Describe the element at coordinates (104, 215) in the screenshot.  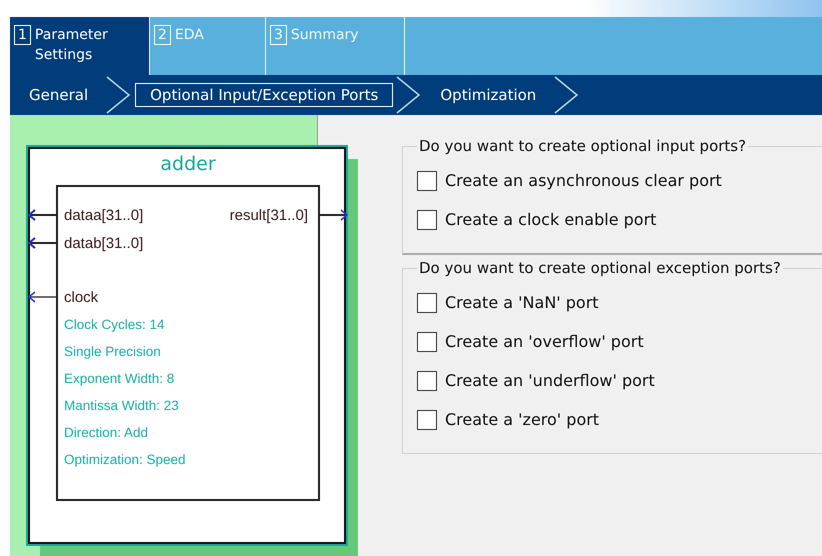
I see `port-label: dataa[31..0]` at that location.